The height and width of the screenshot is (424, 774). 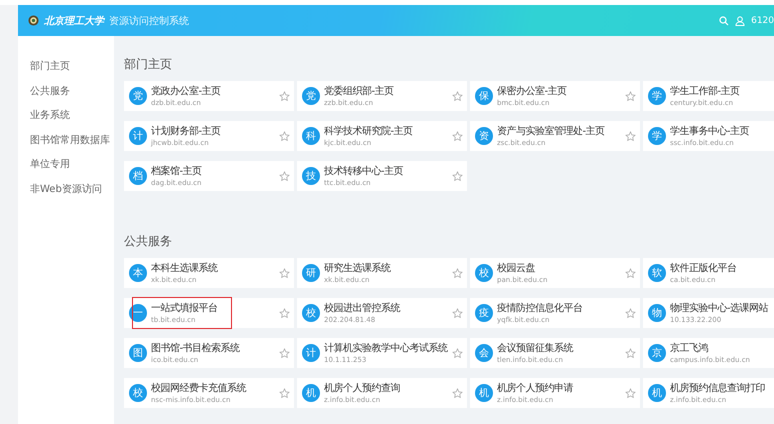 What do you see at coordinates (311, 273) in the screenshot?
I see `service-badge: 研` at bounding box center [311, 273].